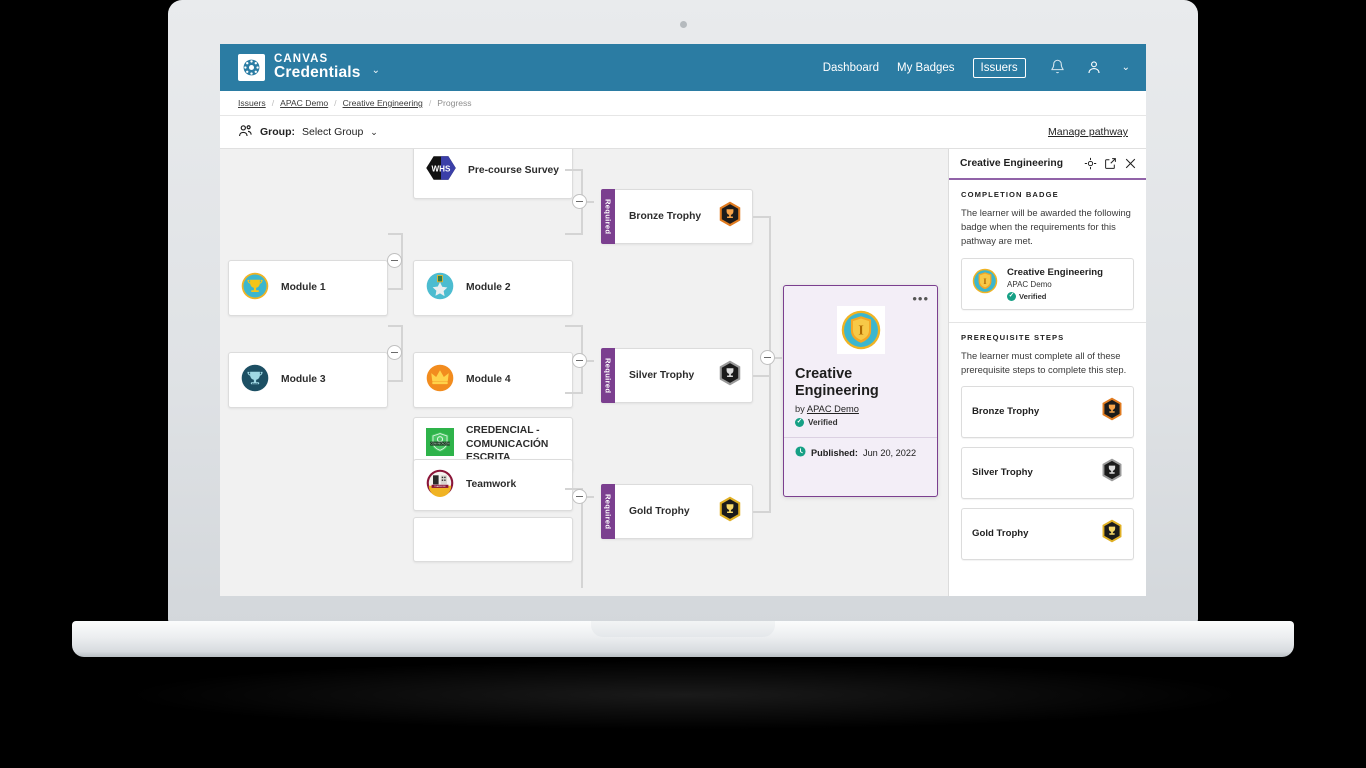 This screenshot has width=1366, height=768. Describe the element at coordinates (304, 103) in the screenshot. I see `breadcrumb-item-apac-demo: APAC Demo` at that location.